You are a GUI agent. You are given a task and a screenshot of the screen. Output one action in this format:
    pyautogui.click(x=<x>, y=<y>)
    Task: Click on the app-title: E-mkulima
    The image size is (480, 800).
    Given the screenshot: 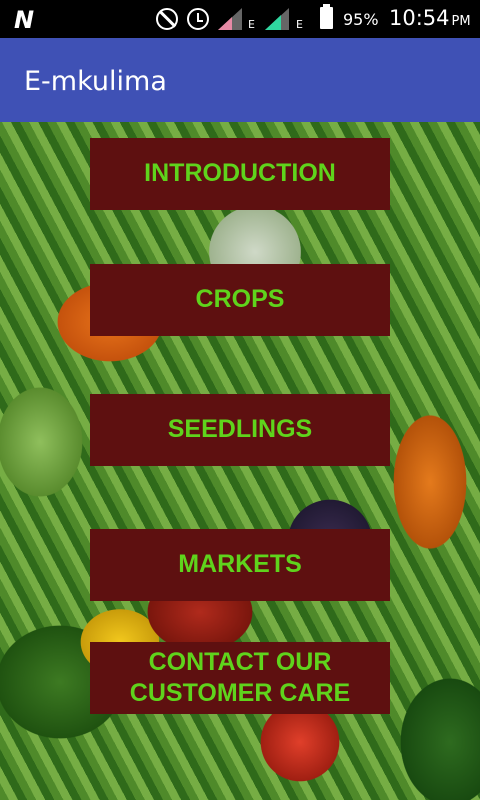 What is the action you would take?
    pyautogui.click(x=95, y=81)
    